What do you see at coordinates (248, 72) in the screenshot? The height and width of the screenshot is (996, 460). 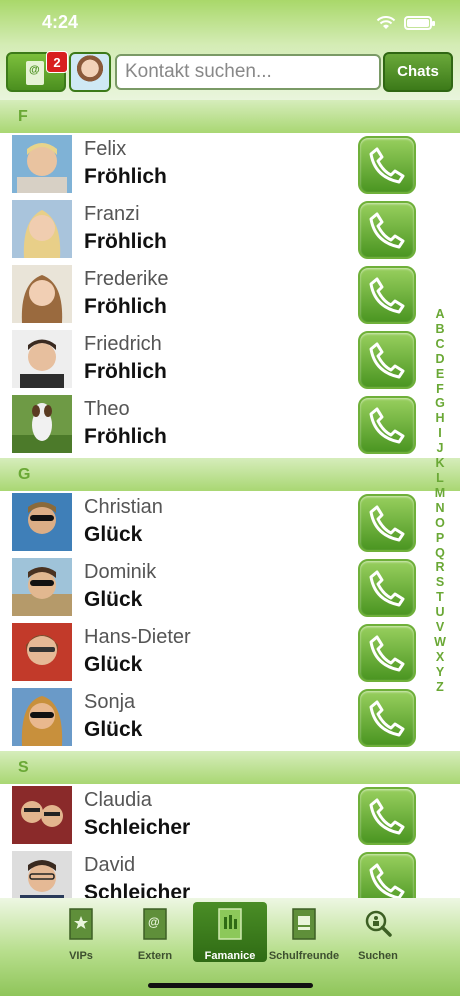 I see `search-input` at bounding box center [248, 72].